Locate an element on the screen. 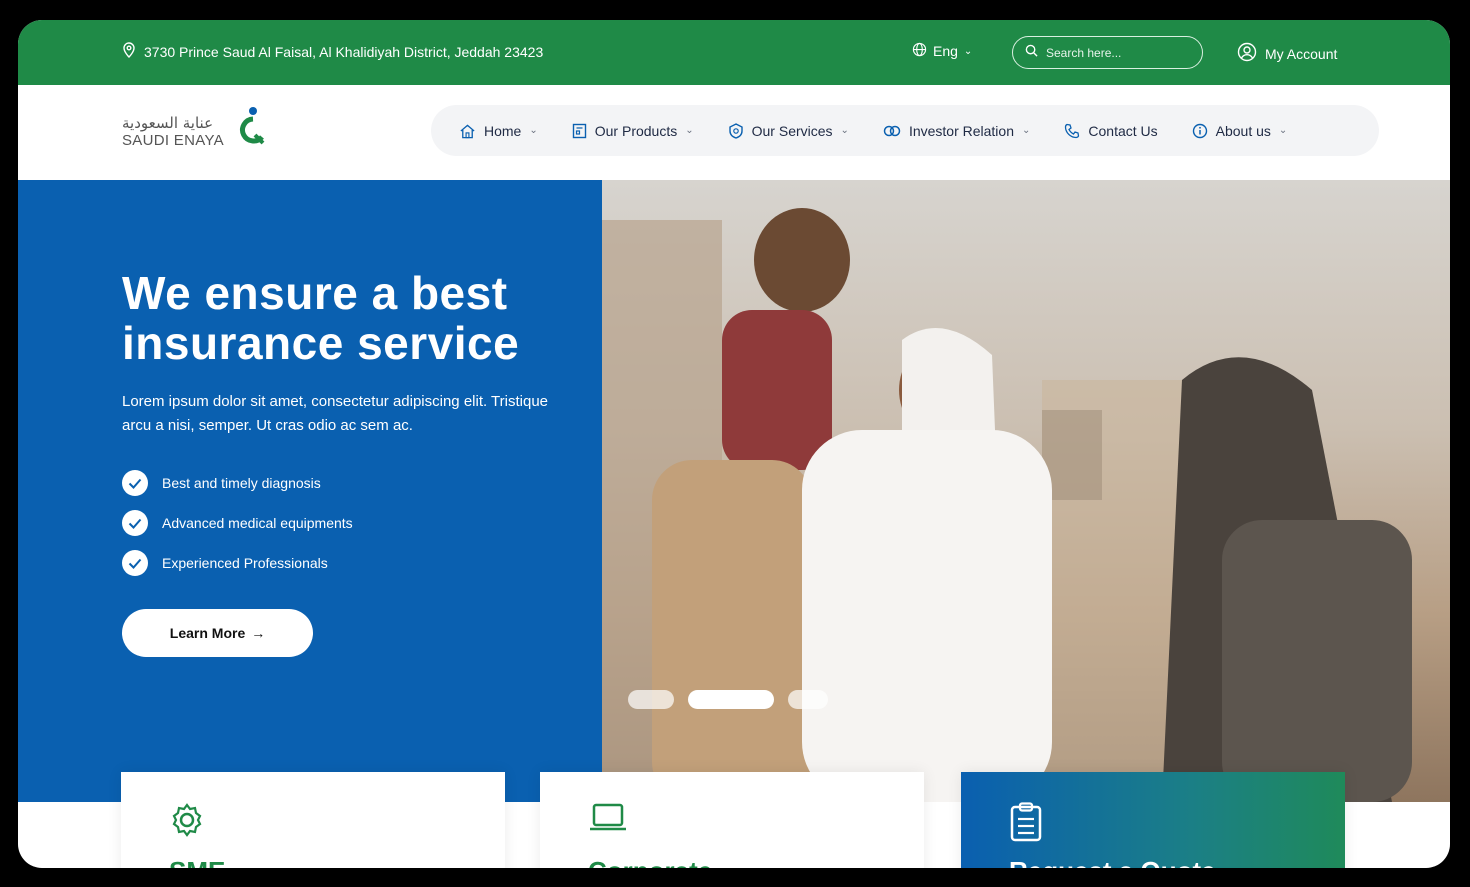  nav-contact-label: Contact Us is located at coordinates (1123, 130).